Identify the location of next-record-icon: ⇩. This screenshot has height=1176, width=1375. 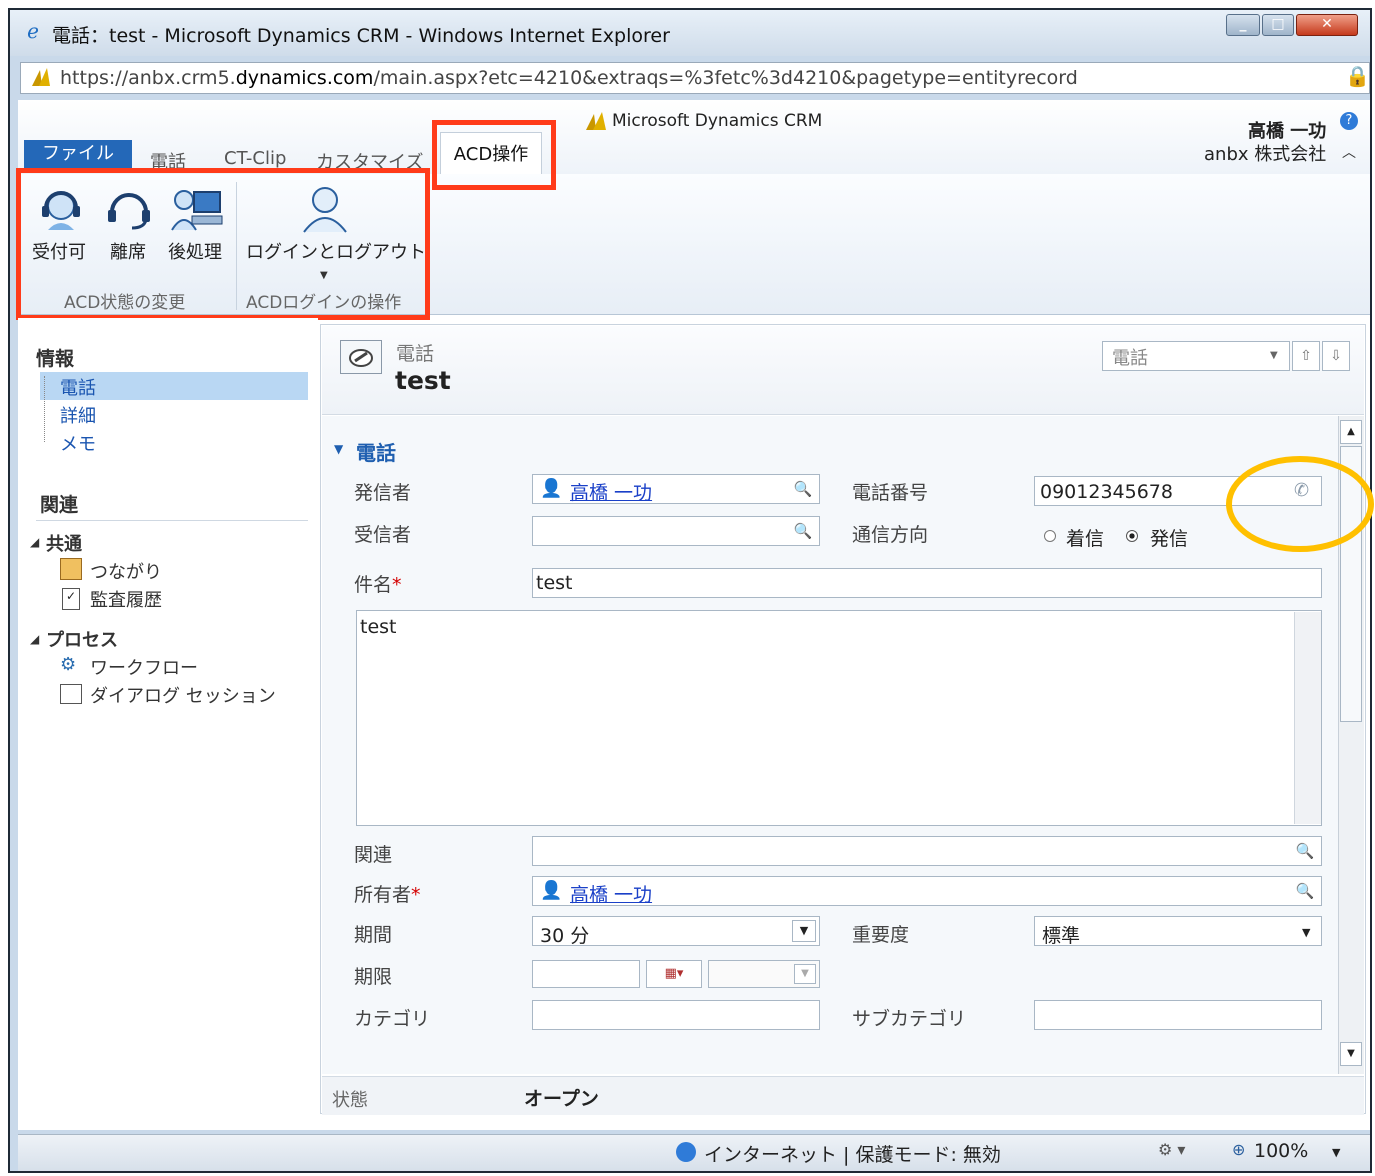
(1336, 356).